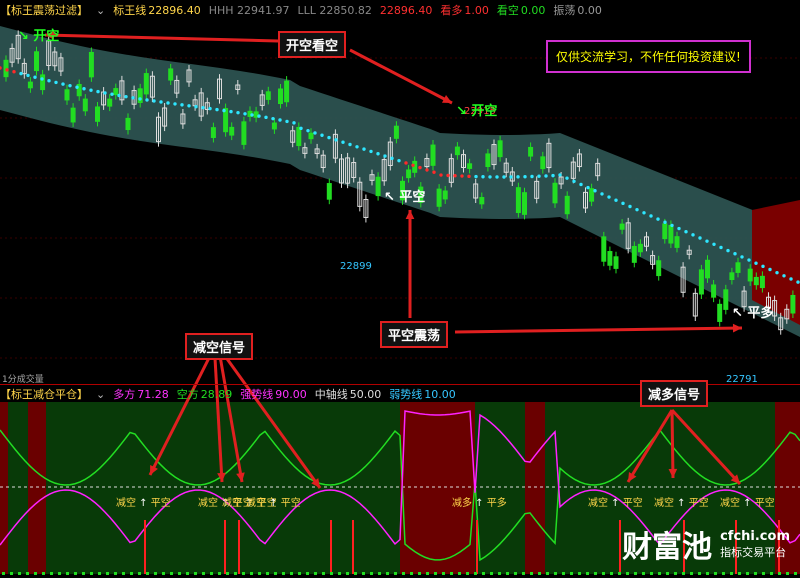 Image resolution: width=800 pixels, height=578 pixels. What do you see at coordinates (440, 394) in the screenshot?
I see `weak-value: 10.00` at bounding box center [440, 394].